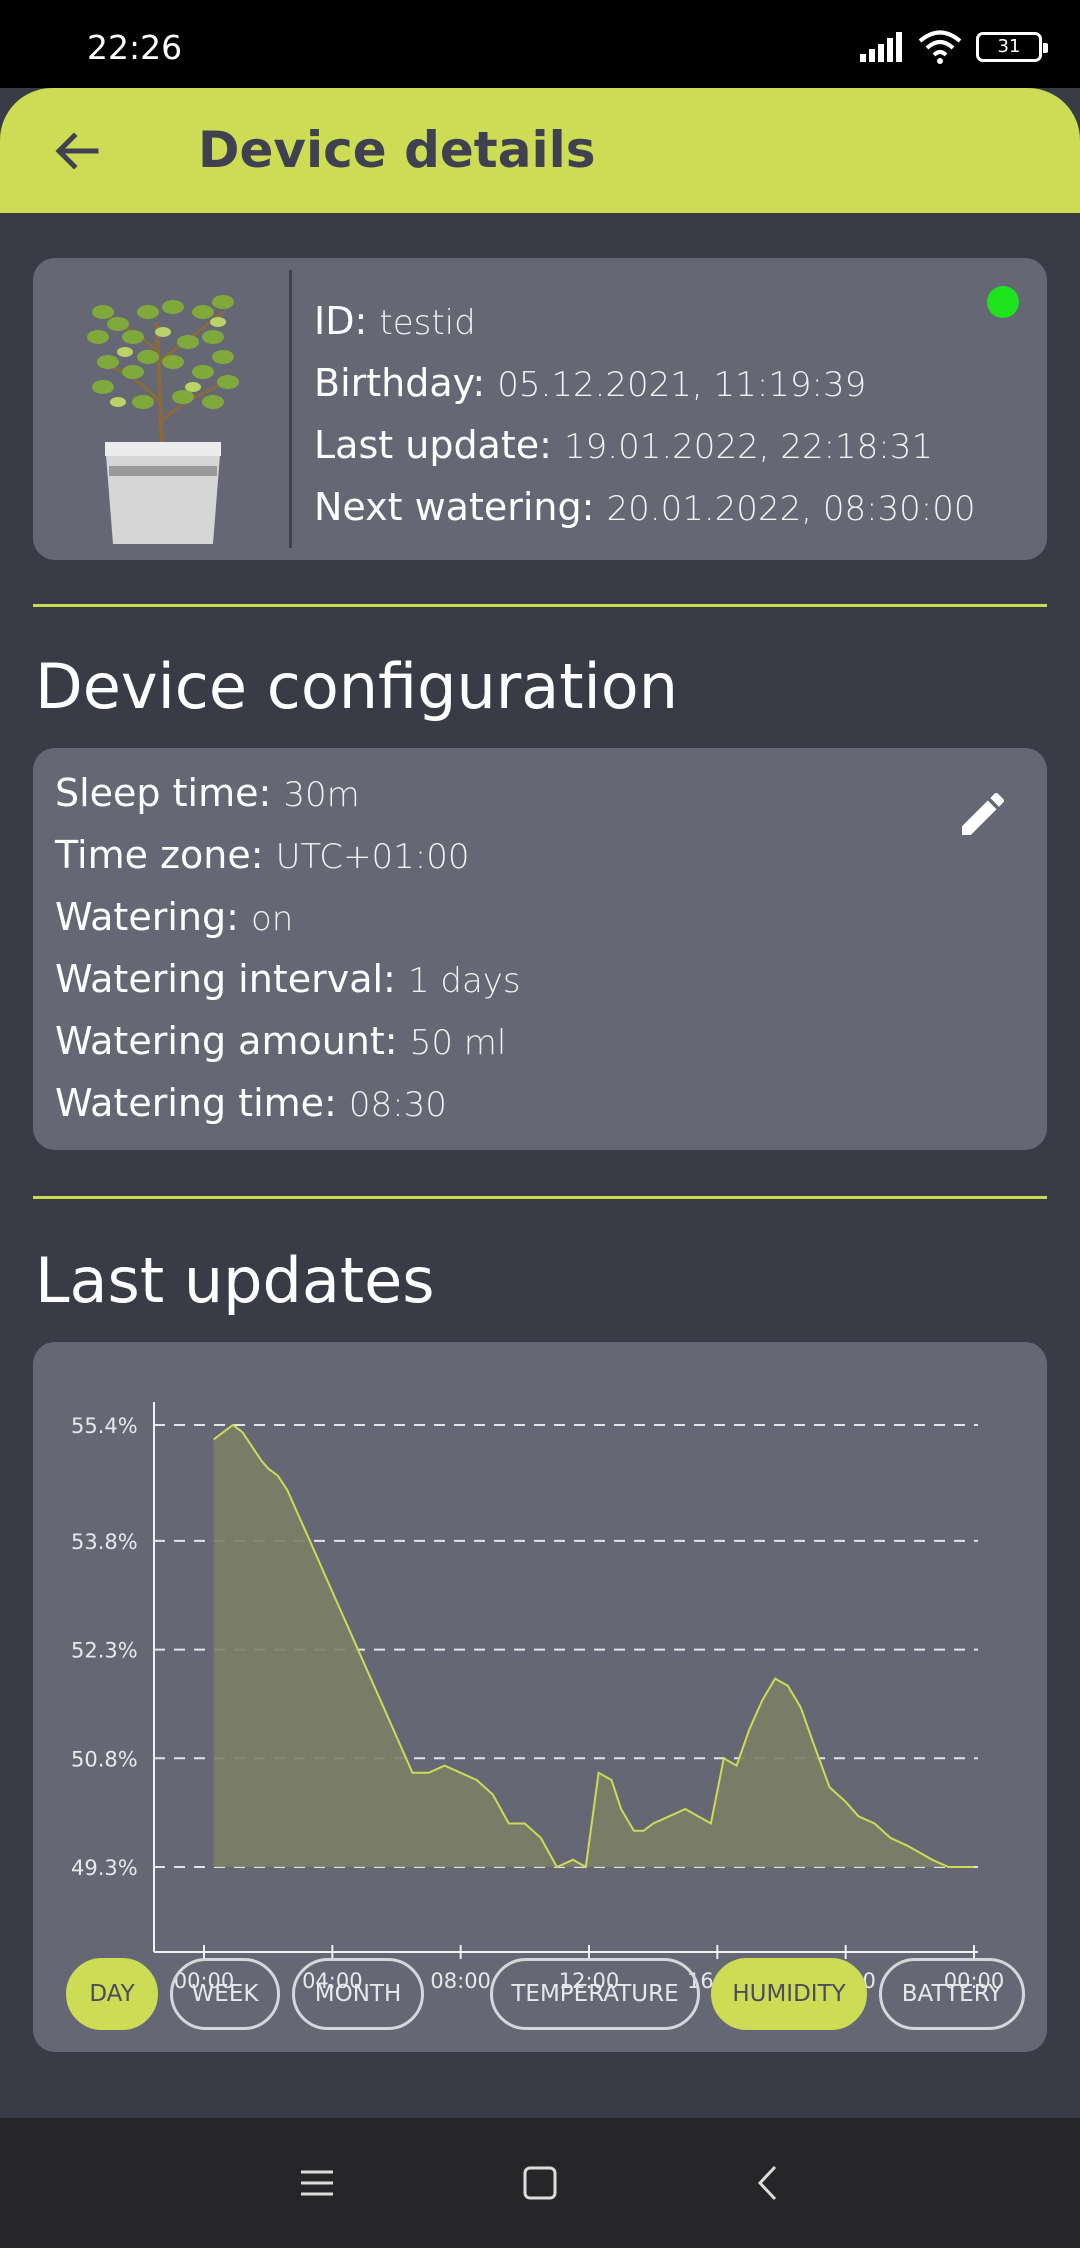 The image size is (1080, 2248). What do you see at coordinates (940, 47) in the screenshot?
I see `wifi-icon` at bounding box center [940, 47].